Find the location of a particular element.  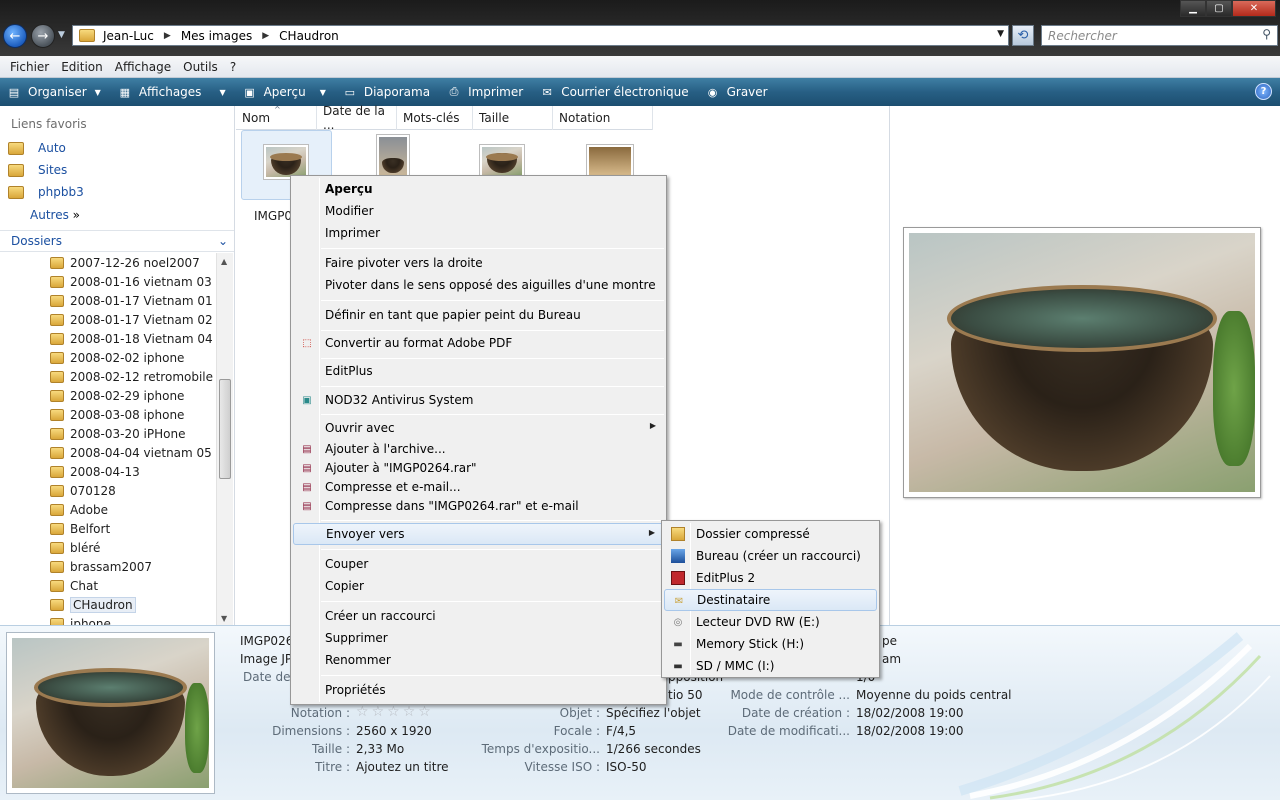

sendto-dvd-drive: ◎ Lecteur DVD RW (E:) is located at coordinates (770, 622).